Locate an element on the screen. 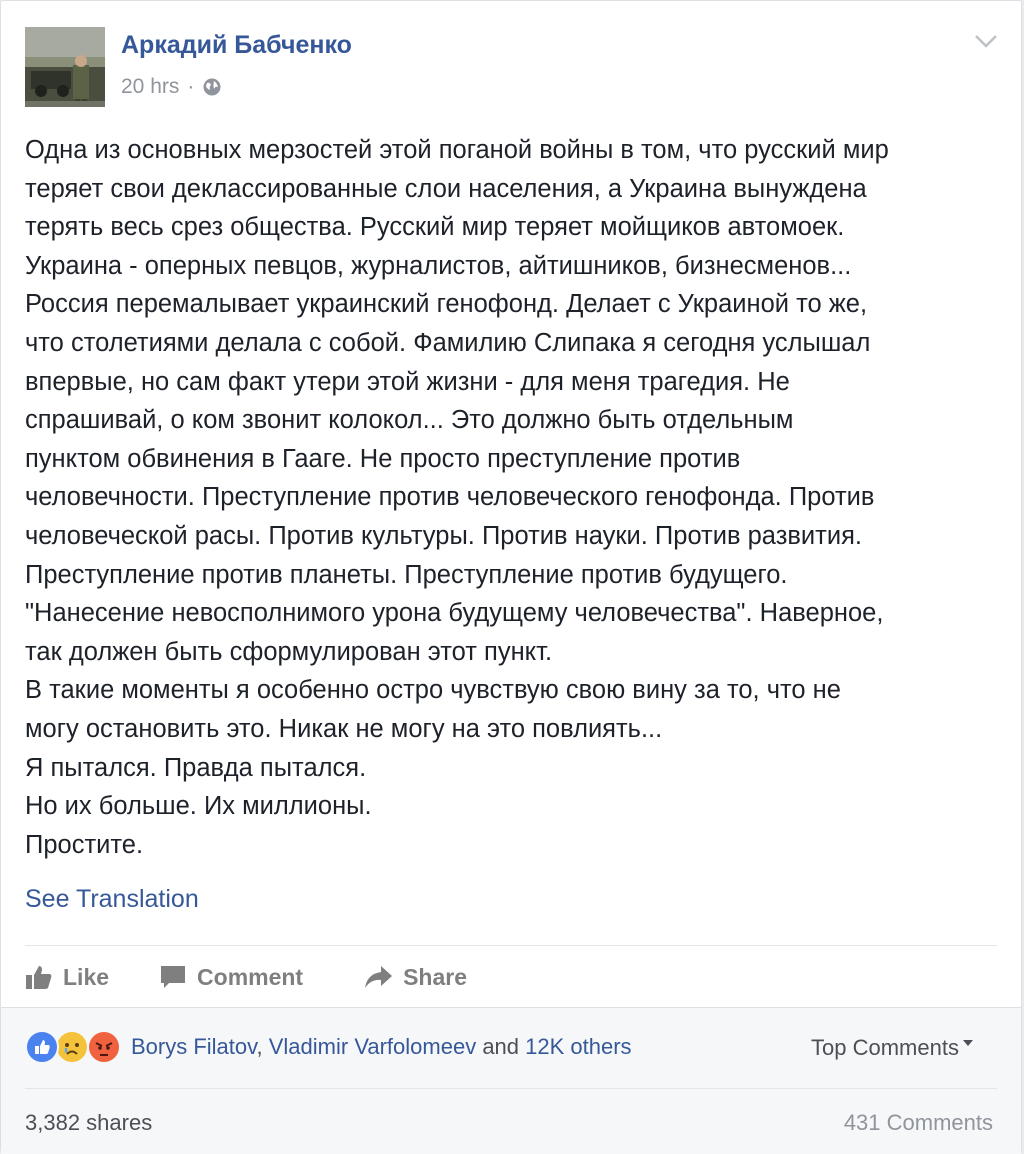 Image resolution: width=1024 pixels, height=1154 pixels. post-actions: Like Comment Share is located at coordinates (246, 977).